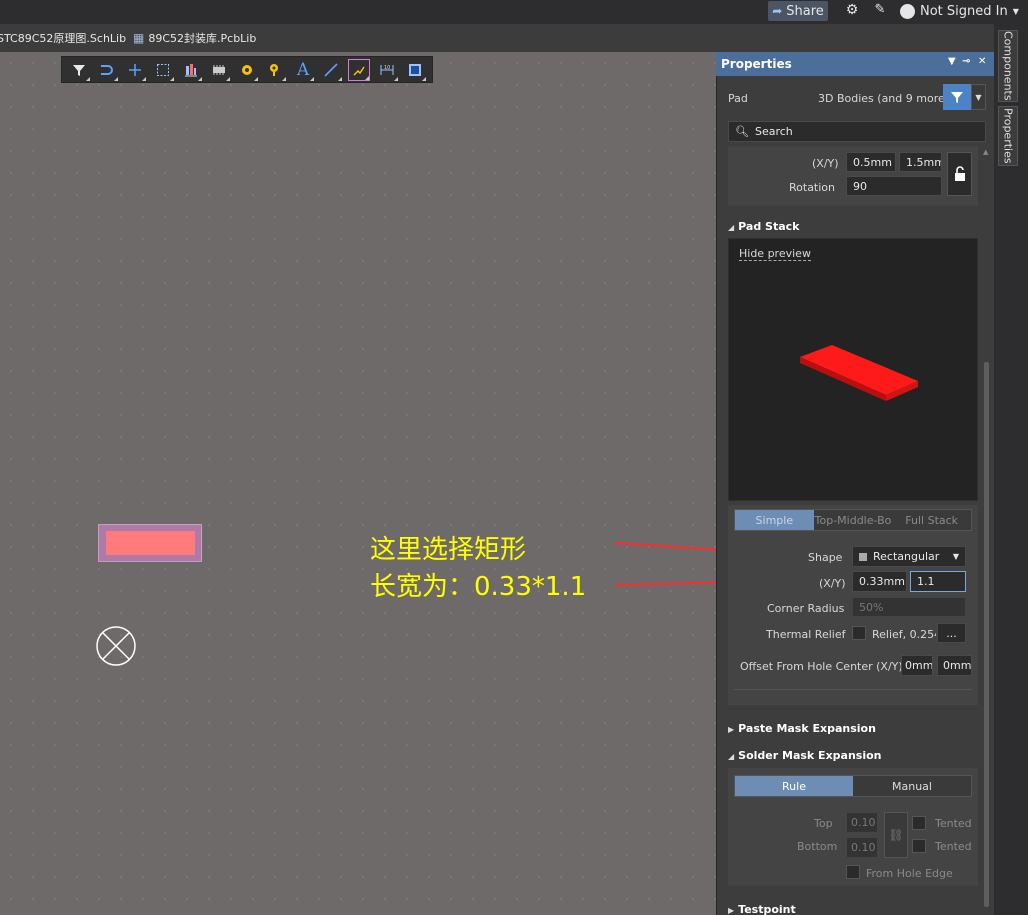  What do you see at coordinates (812, 187) in the screenshot?
I see `rotation-label: Rotation` at bounding box center [812, 187].